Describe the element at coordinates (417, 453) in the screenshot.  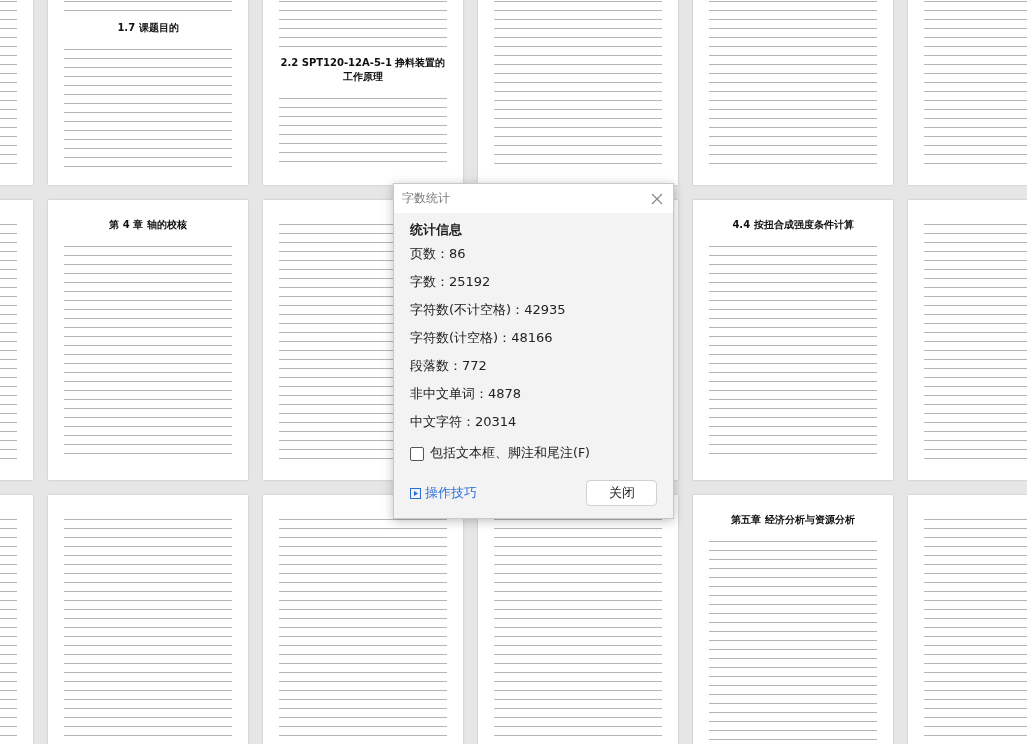
I see `checkbox` at that location.